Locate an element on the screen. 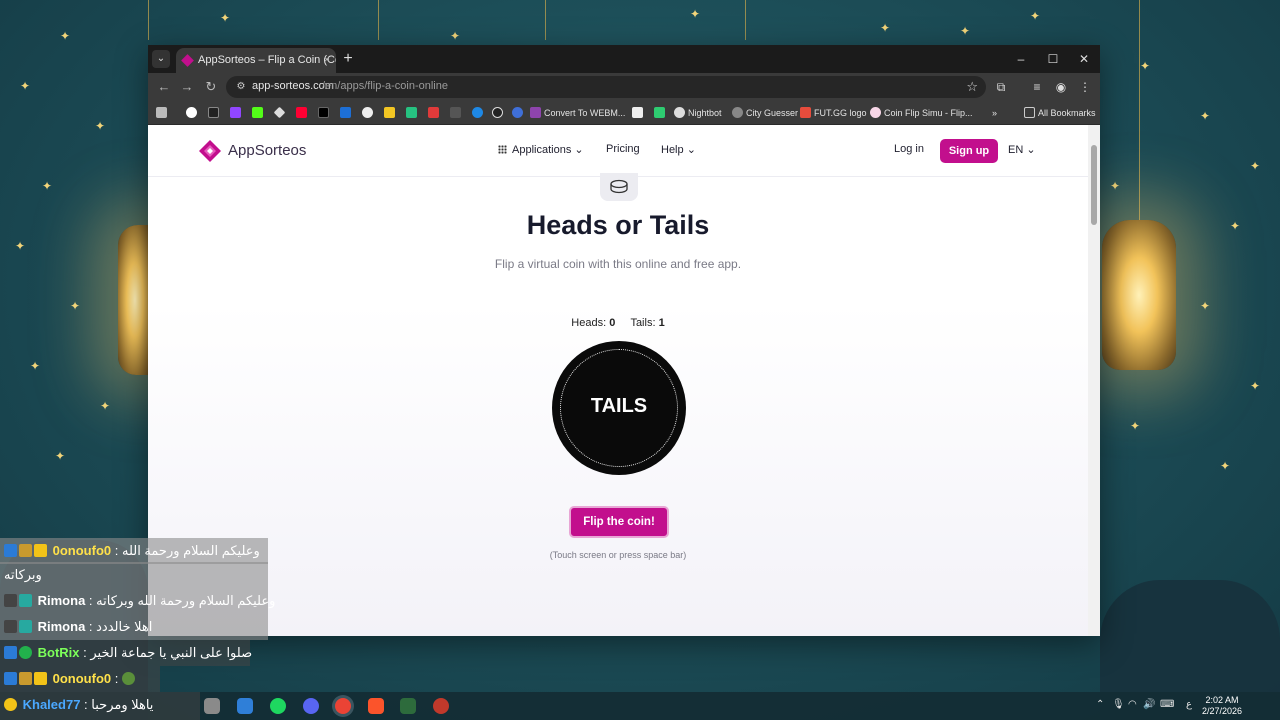  bookmark-yellow-icon is located at coordinates (391, 113).